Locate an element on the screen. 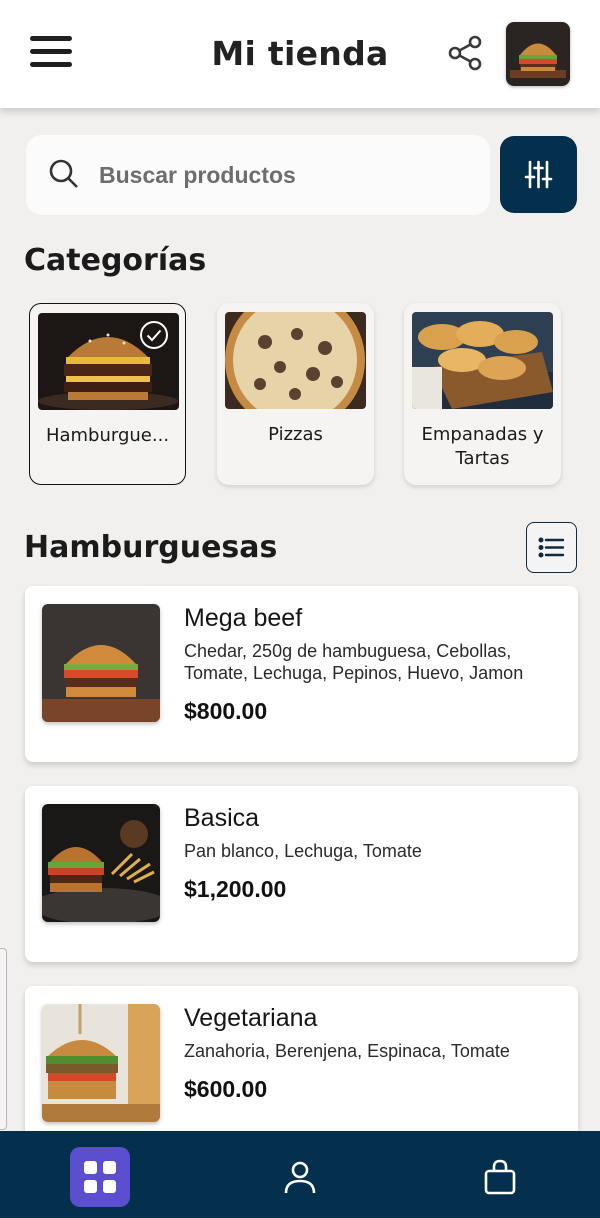 The width and height of the screenshot is (600, 1218). list-view-button is located at coordinates (551, 547).